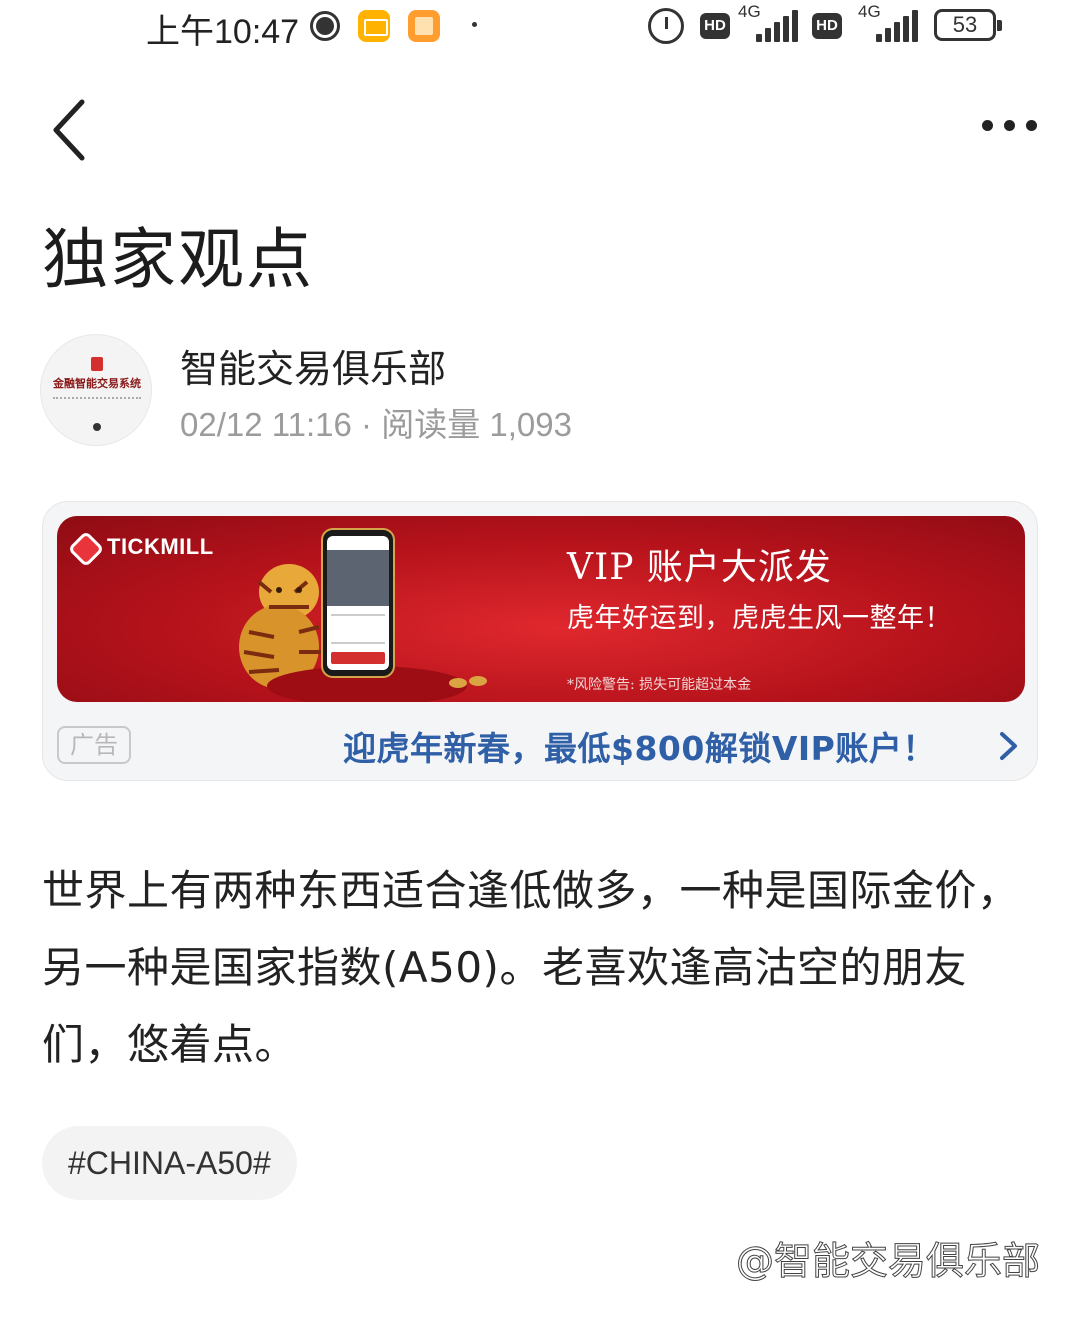  Describe the element at coordinates (778, 26) in the screenshot. I see `signal-strength-icon` at that location.